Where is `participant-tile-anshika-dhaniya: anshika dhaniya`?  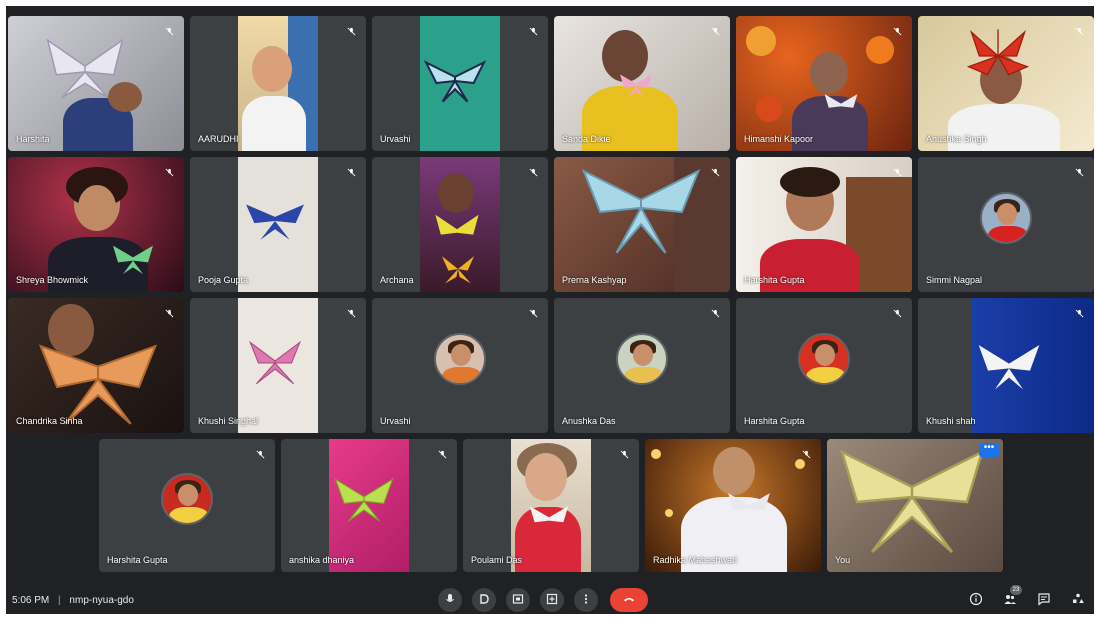
participant-tile-anshika-dhaniya: anshika dhaniya is located at coordinates (369, 505).